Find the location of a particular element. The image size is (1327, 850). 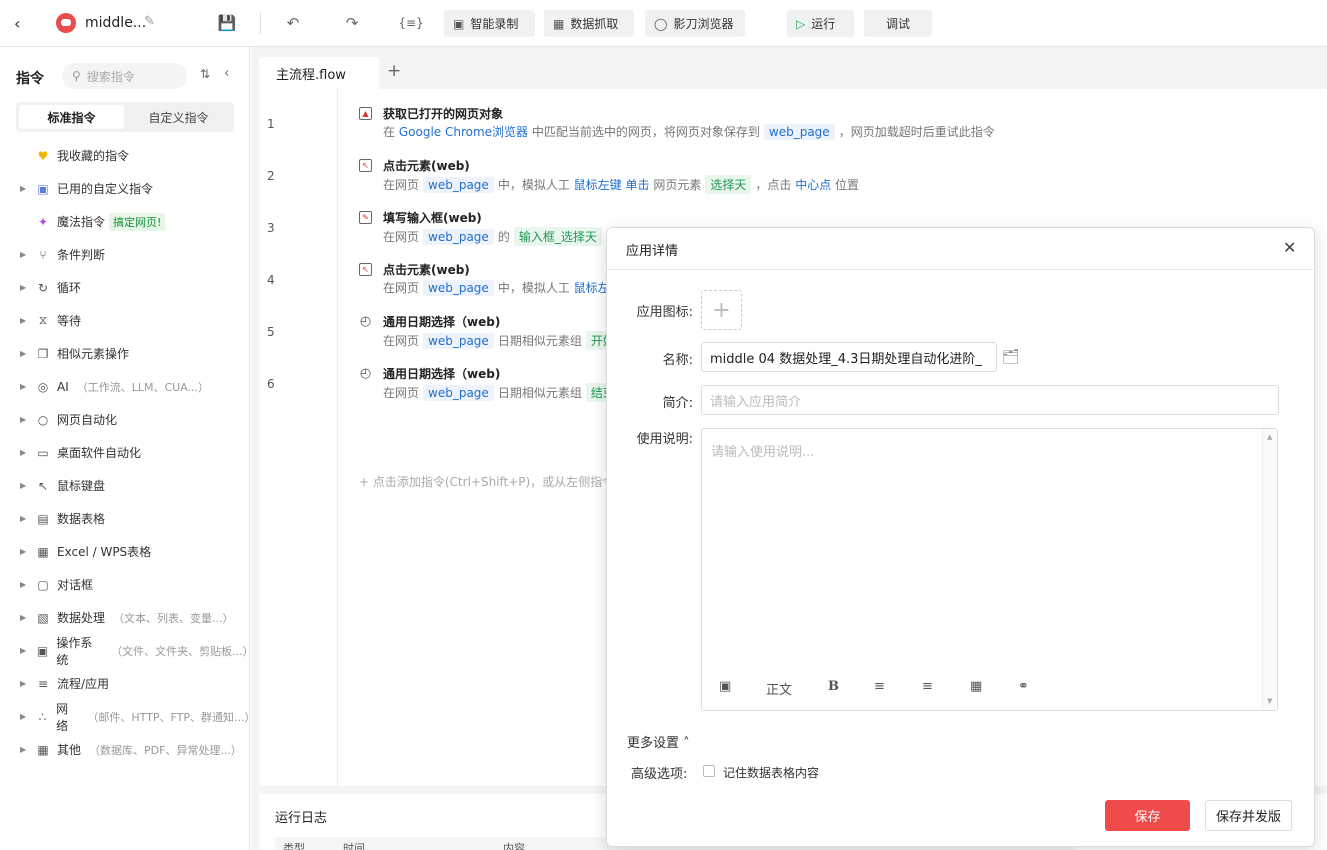

briefcase-icon: ▣ is located at coordinates (42, 650).